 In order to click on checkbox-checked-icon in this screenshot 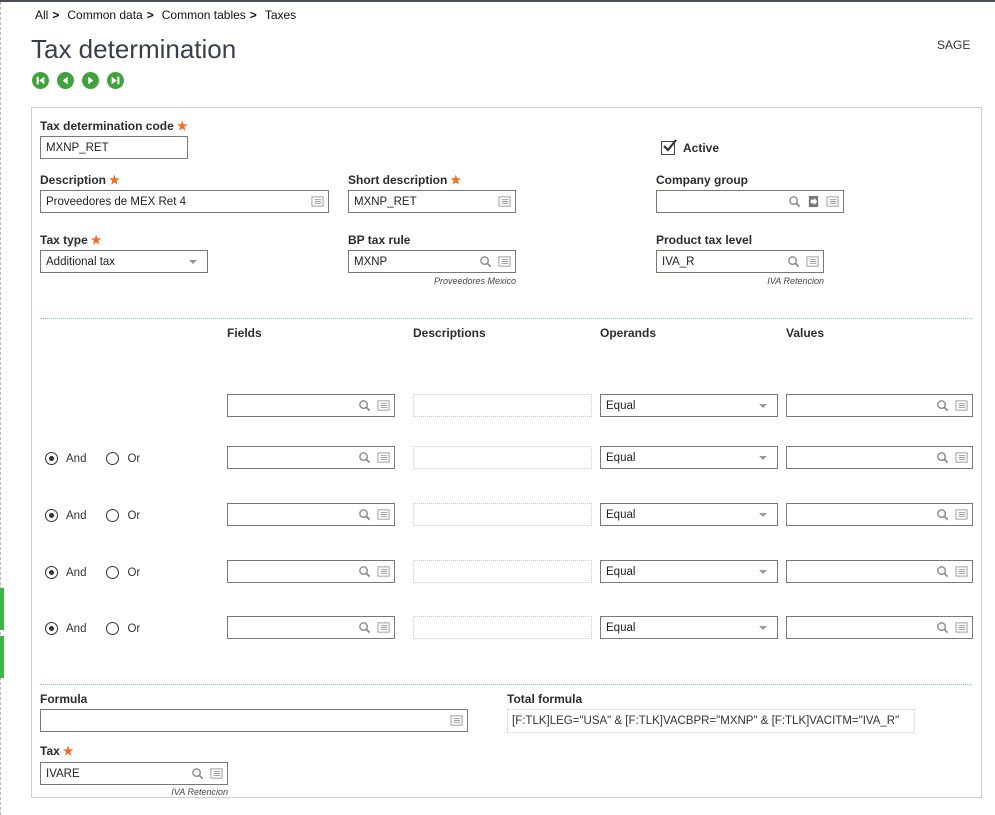, I will do `click(669, 147)`.